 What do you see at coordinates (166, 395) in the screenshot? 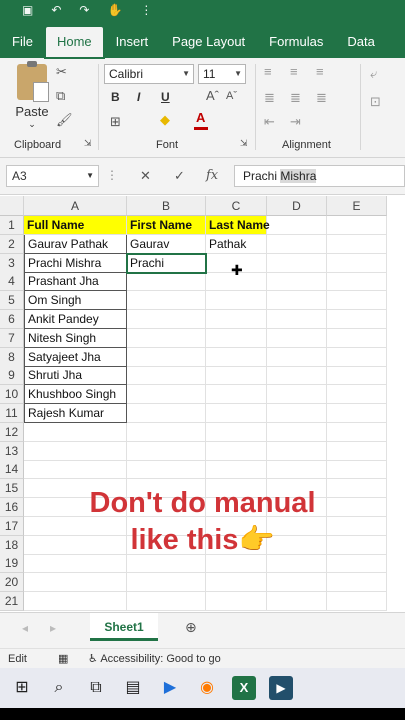
I see `cell-b10` at bounding box center [166, 395].